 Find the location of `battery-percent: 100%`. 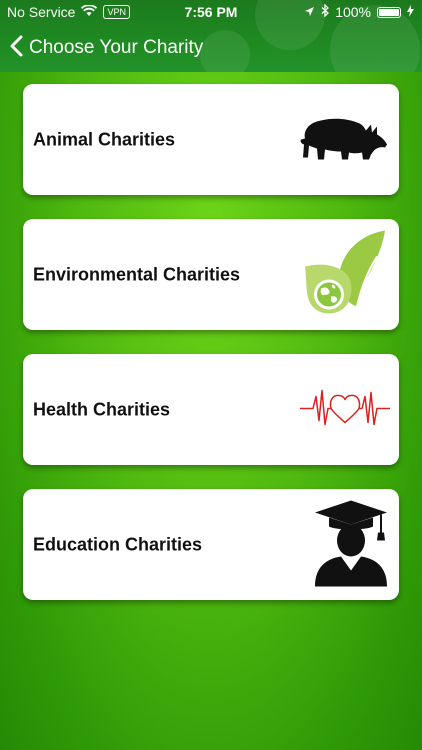

battery-percent: 100% is located at coordinates (353, 12).